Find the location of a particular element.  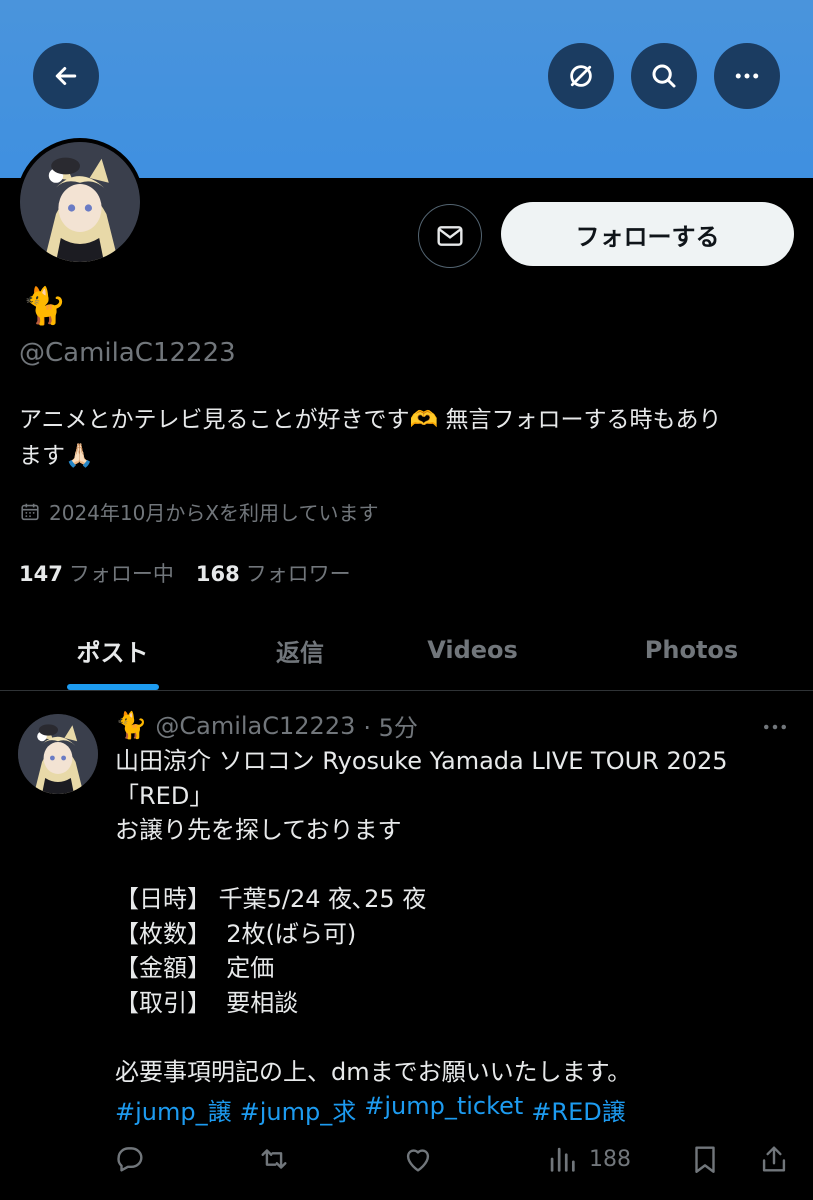

profile-tabs: ポスト 返信 Videos Photos is located at coordinates (406, 650).